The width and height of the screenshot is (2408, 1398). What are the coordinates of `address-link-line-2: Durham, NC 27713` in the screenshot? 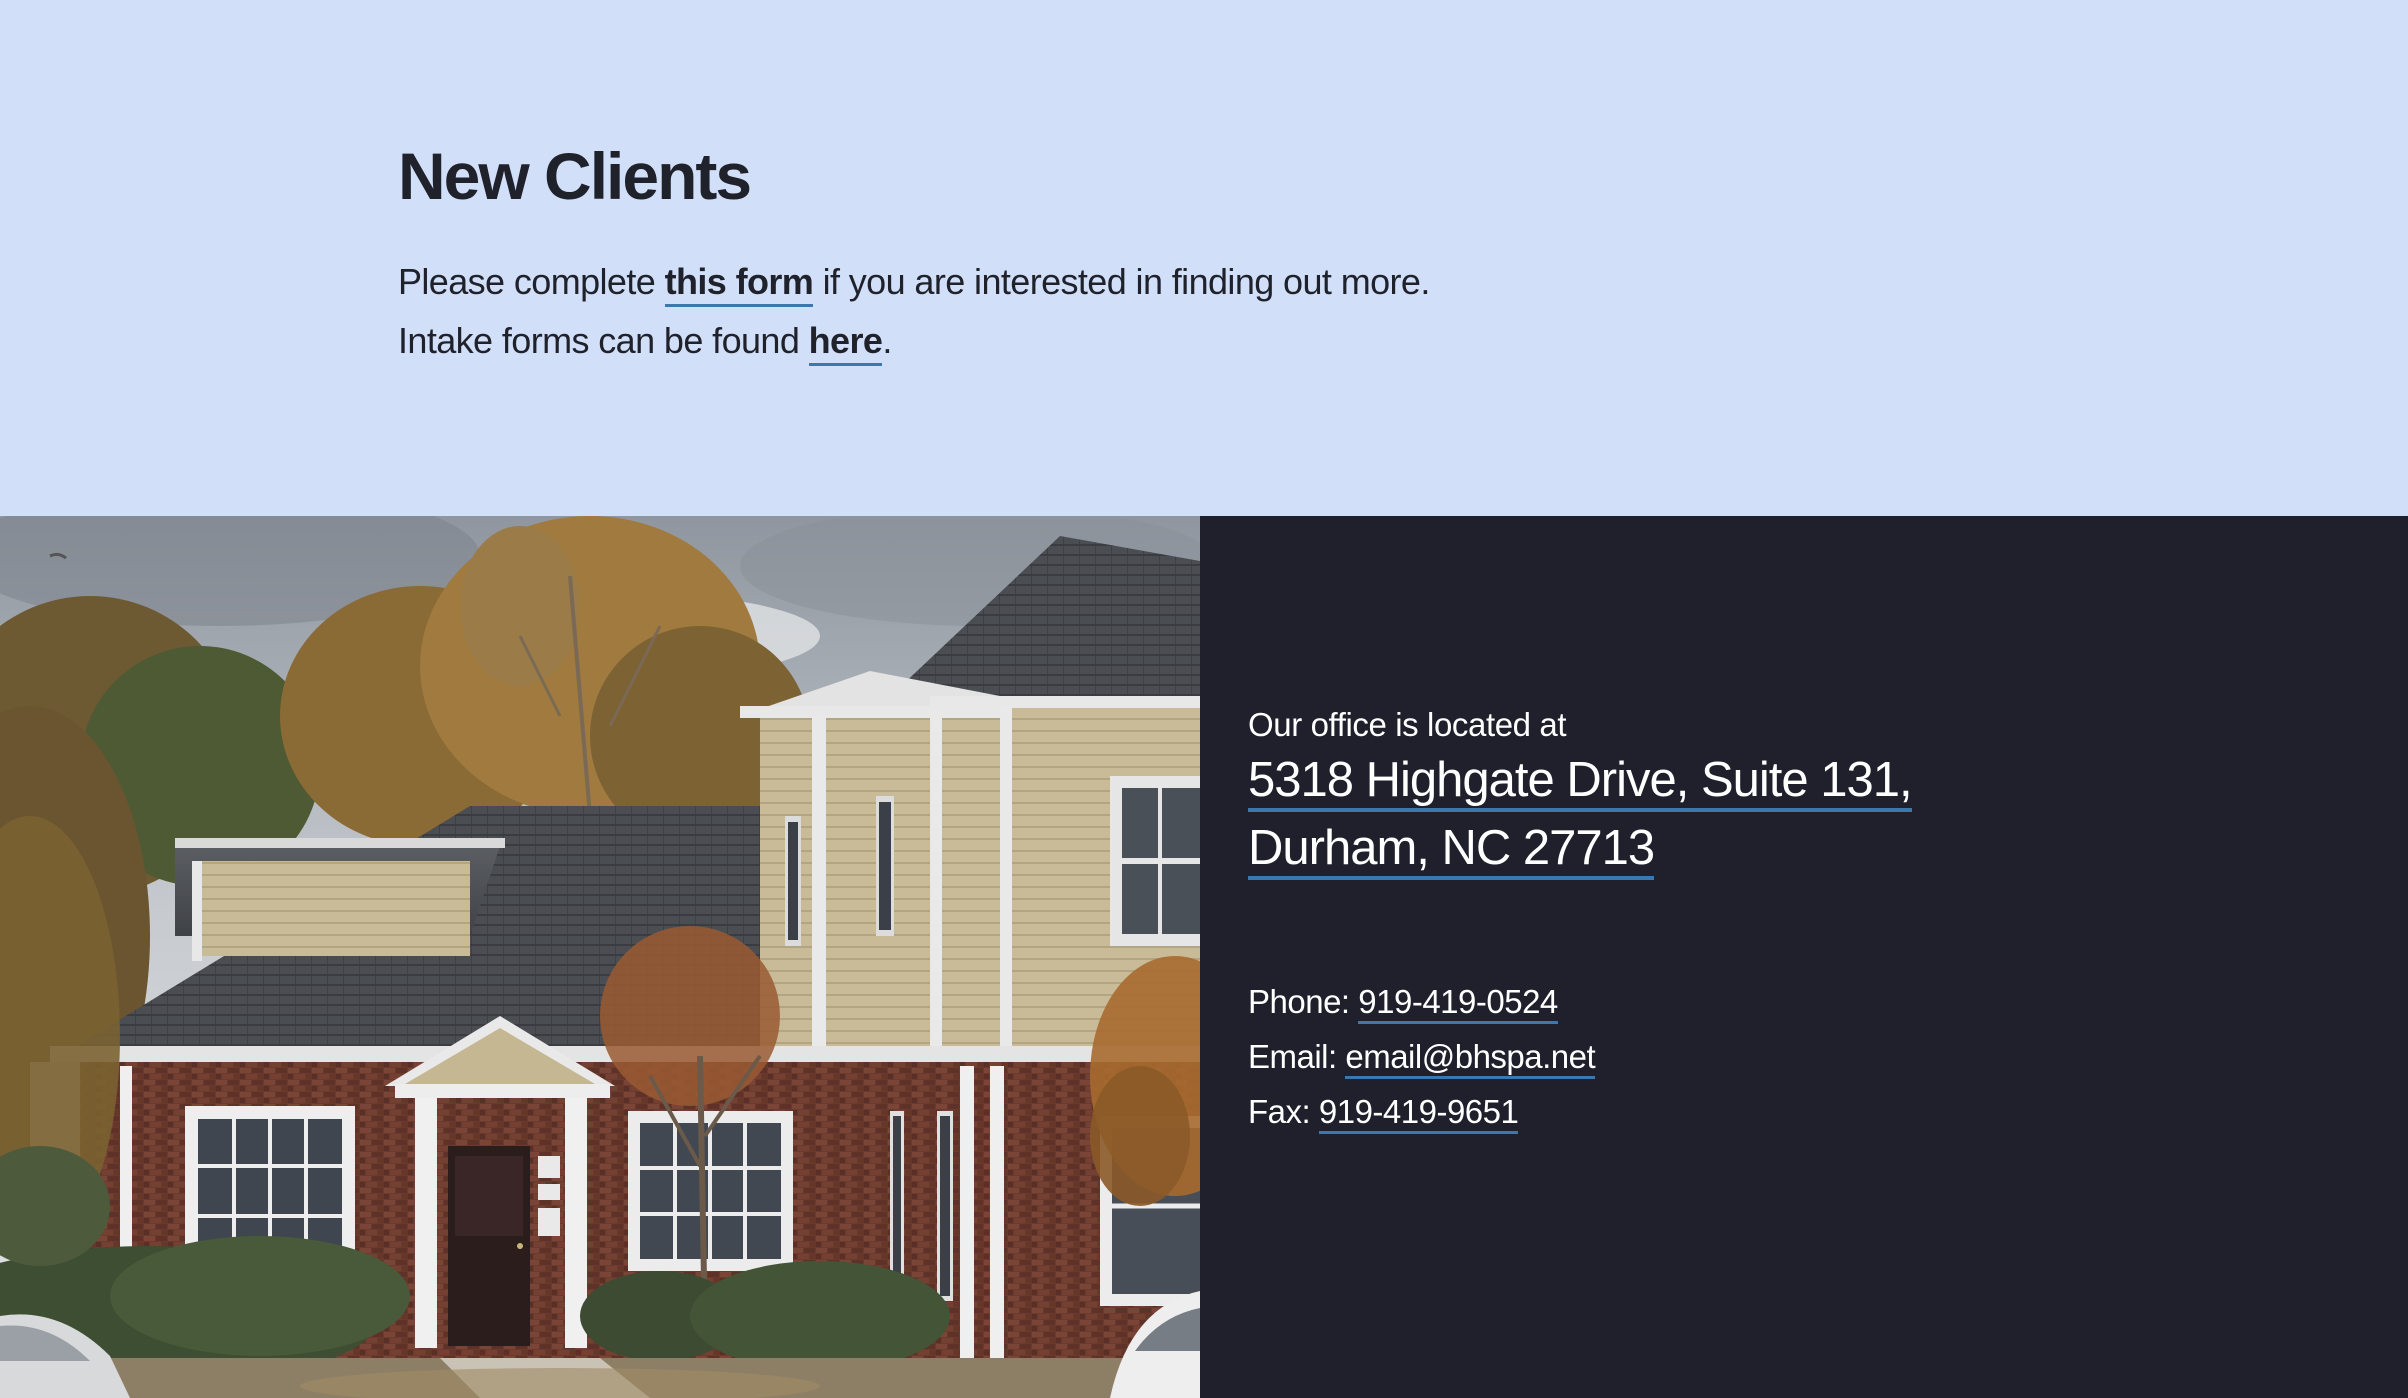 It's located at (1451, 850).